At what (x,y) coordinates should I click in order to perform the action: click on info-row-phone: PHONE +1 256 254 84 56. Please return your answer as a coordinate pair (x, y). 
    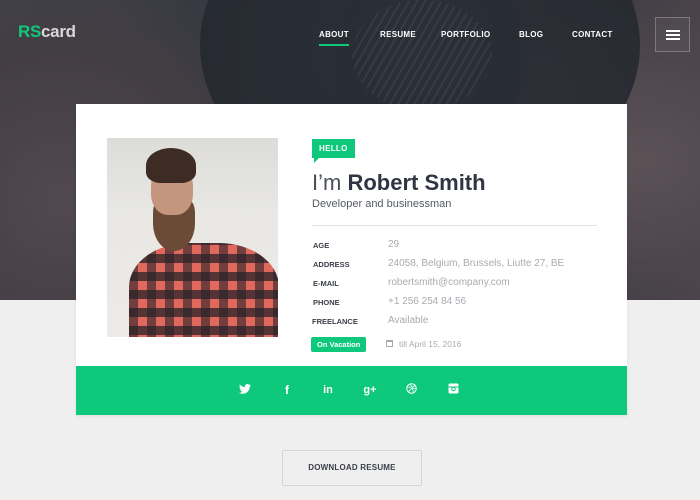
    Looking at the image, I should click on (462, 304).